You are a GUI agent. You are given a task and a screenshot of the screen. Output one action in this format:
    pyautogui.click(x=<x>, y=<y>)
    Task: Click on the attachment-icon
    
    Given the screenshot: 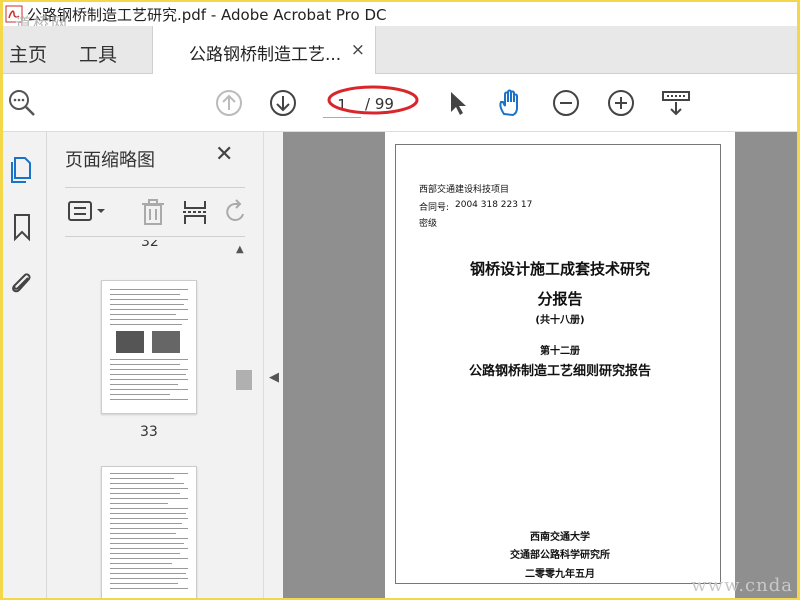 What is the action you would take?
    pyautogui.click(x=22, y=283)
    